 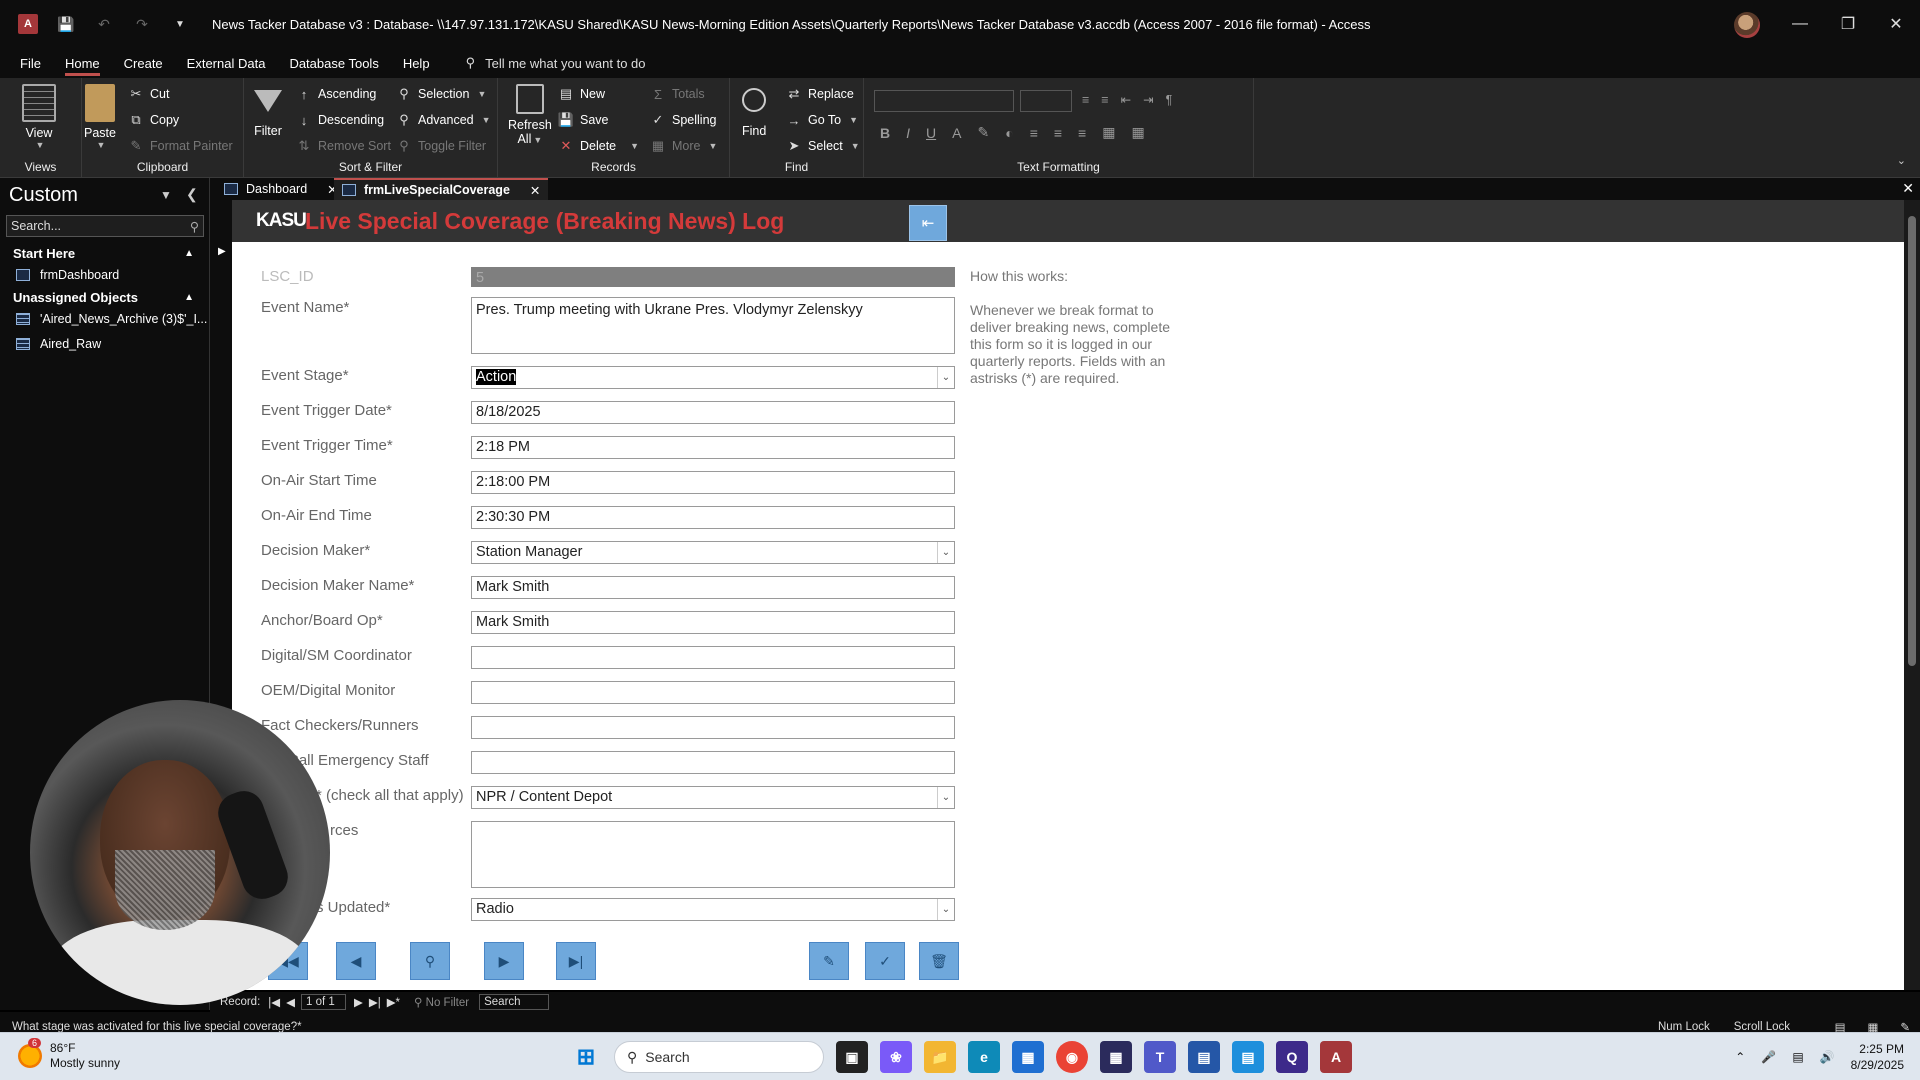 I want to click on previous-record-button: ◀, so click(x=356, y=961).